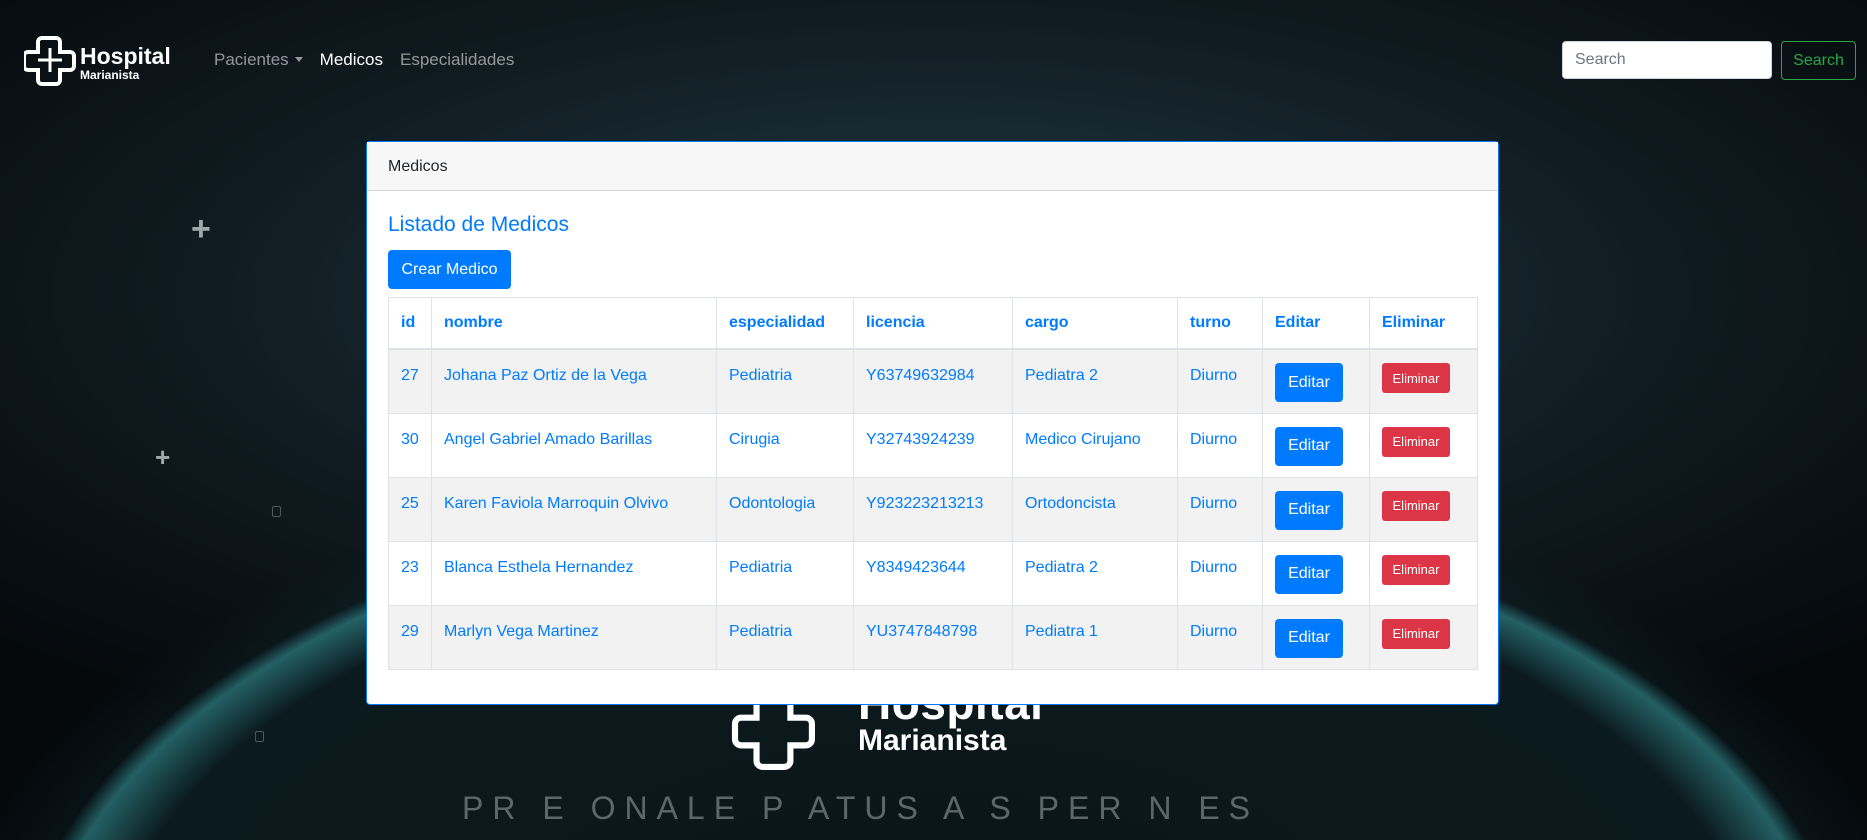 This screenshot has height=840, width=1867. I want to click on cell-licencia: Y63749632984, so click(933, 381).